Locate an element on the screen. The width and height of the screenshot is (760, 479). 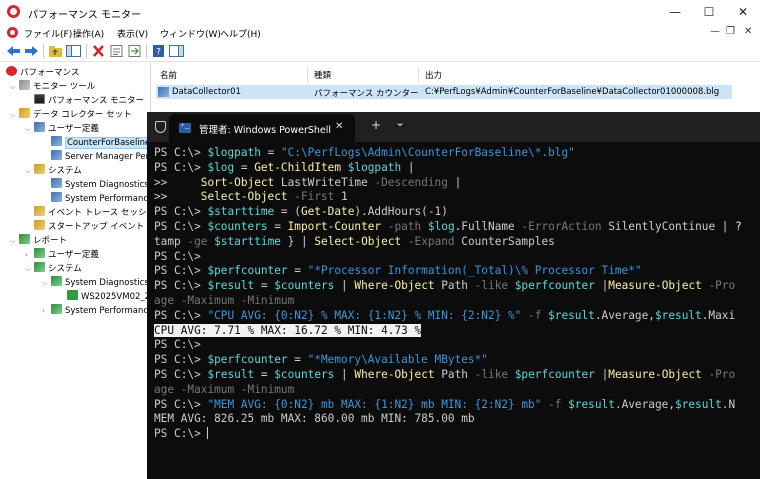
column-header-output: 出力 is located at coordinates (433, 75).